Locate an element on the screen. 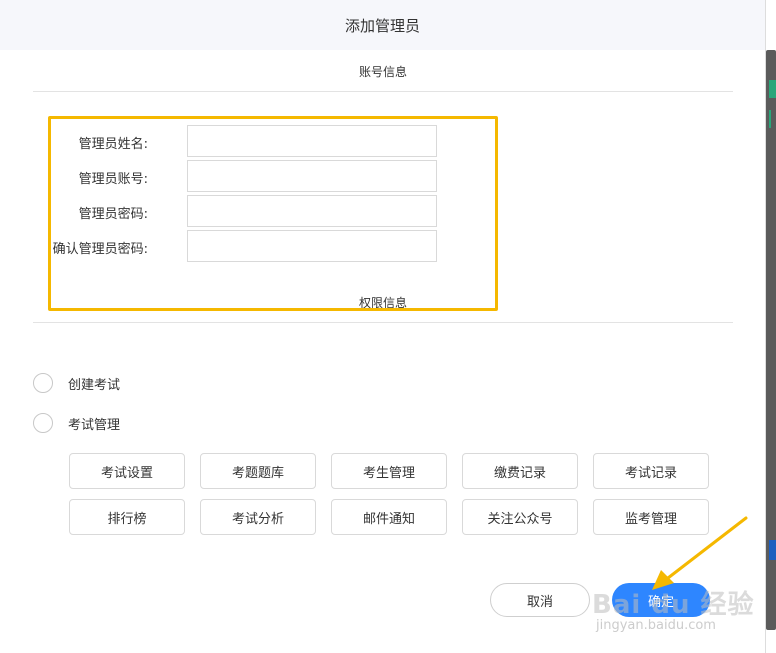 Image resolution: width=776 pixels, height=653 pixels. radio-create-exam: 创建考试 is located at coordinates (76, 383).